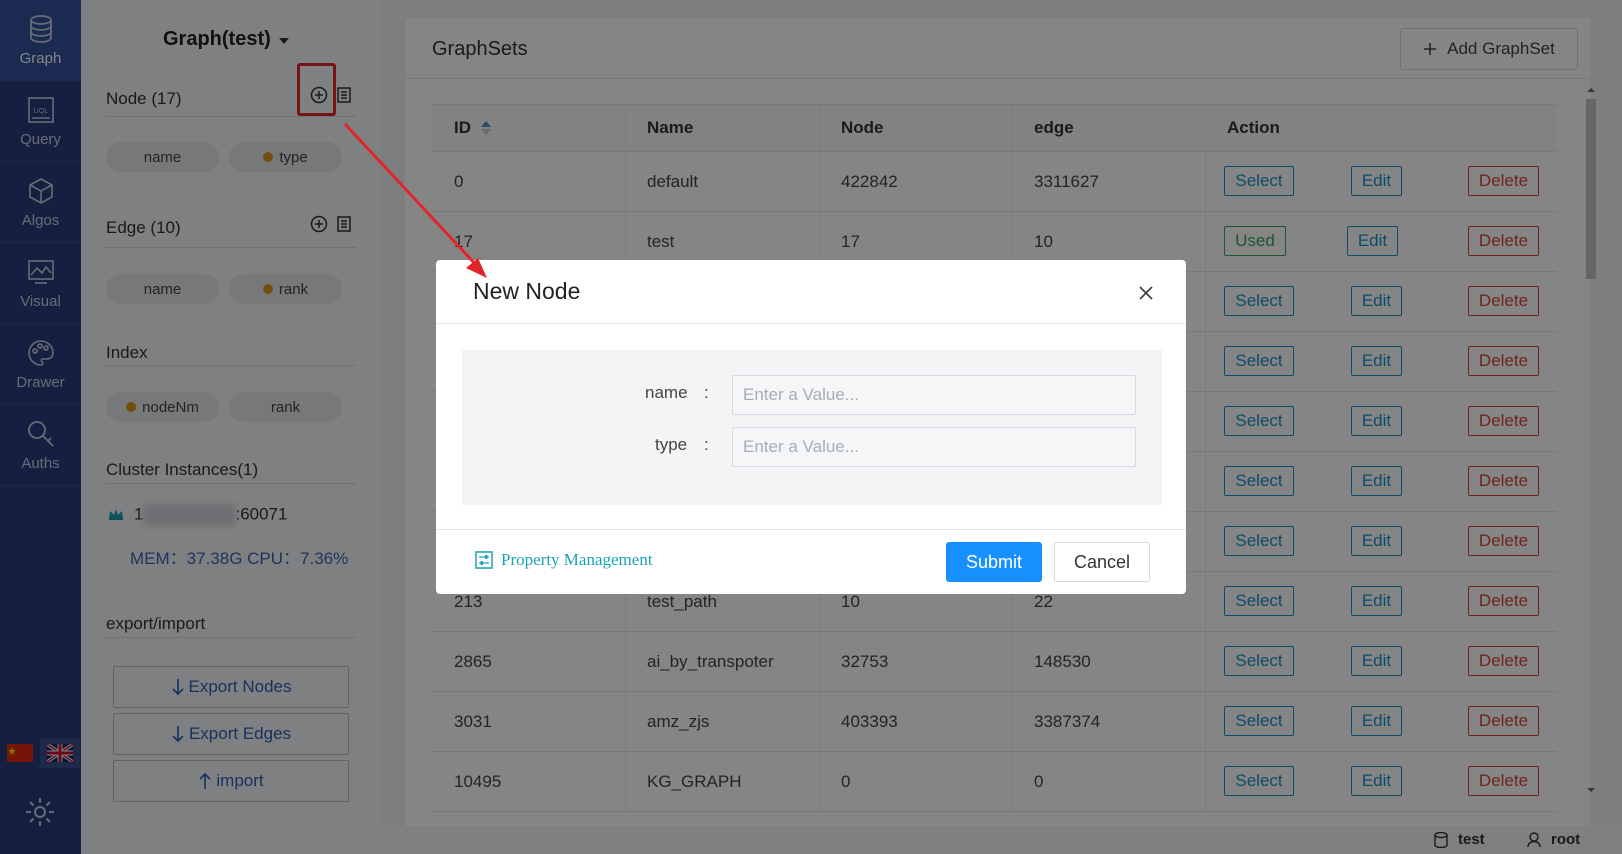  What do you see at coordinates (484, 560) in the screenshot?
I see `sliders-icon` at bounding box center [484, 560].